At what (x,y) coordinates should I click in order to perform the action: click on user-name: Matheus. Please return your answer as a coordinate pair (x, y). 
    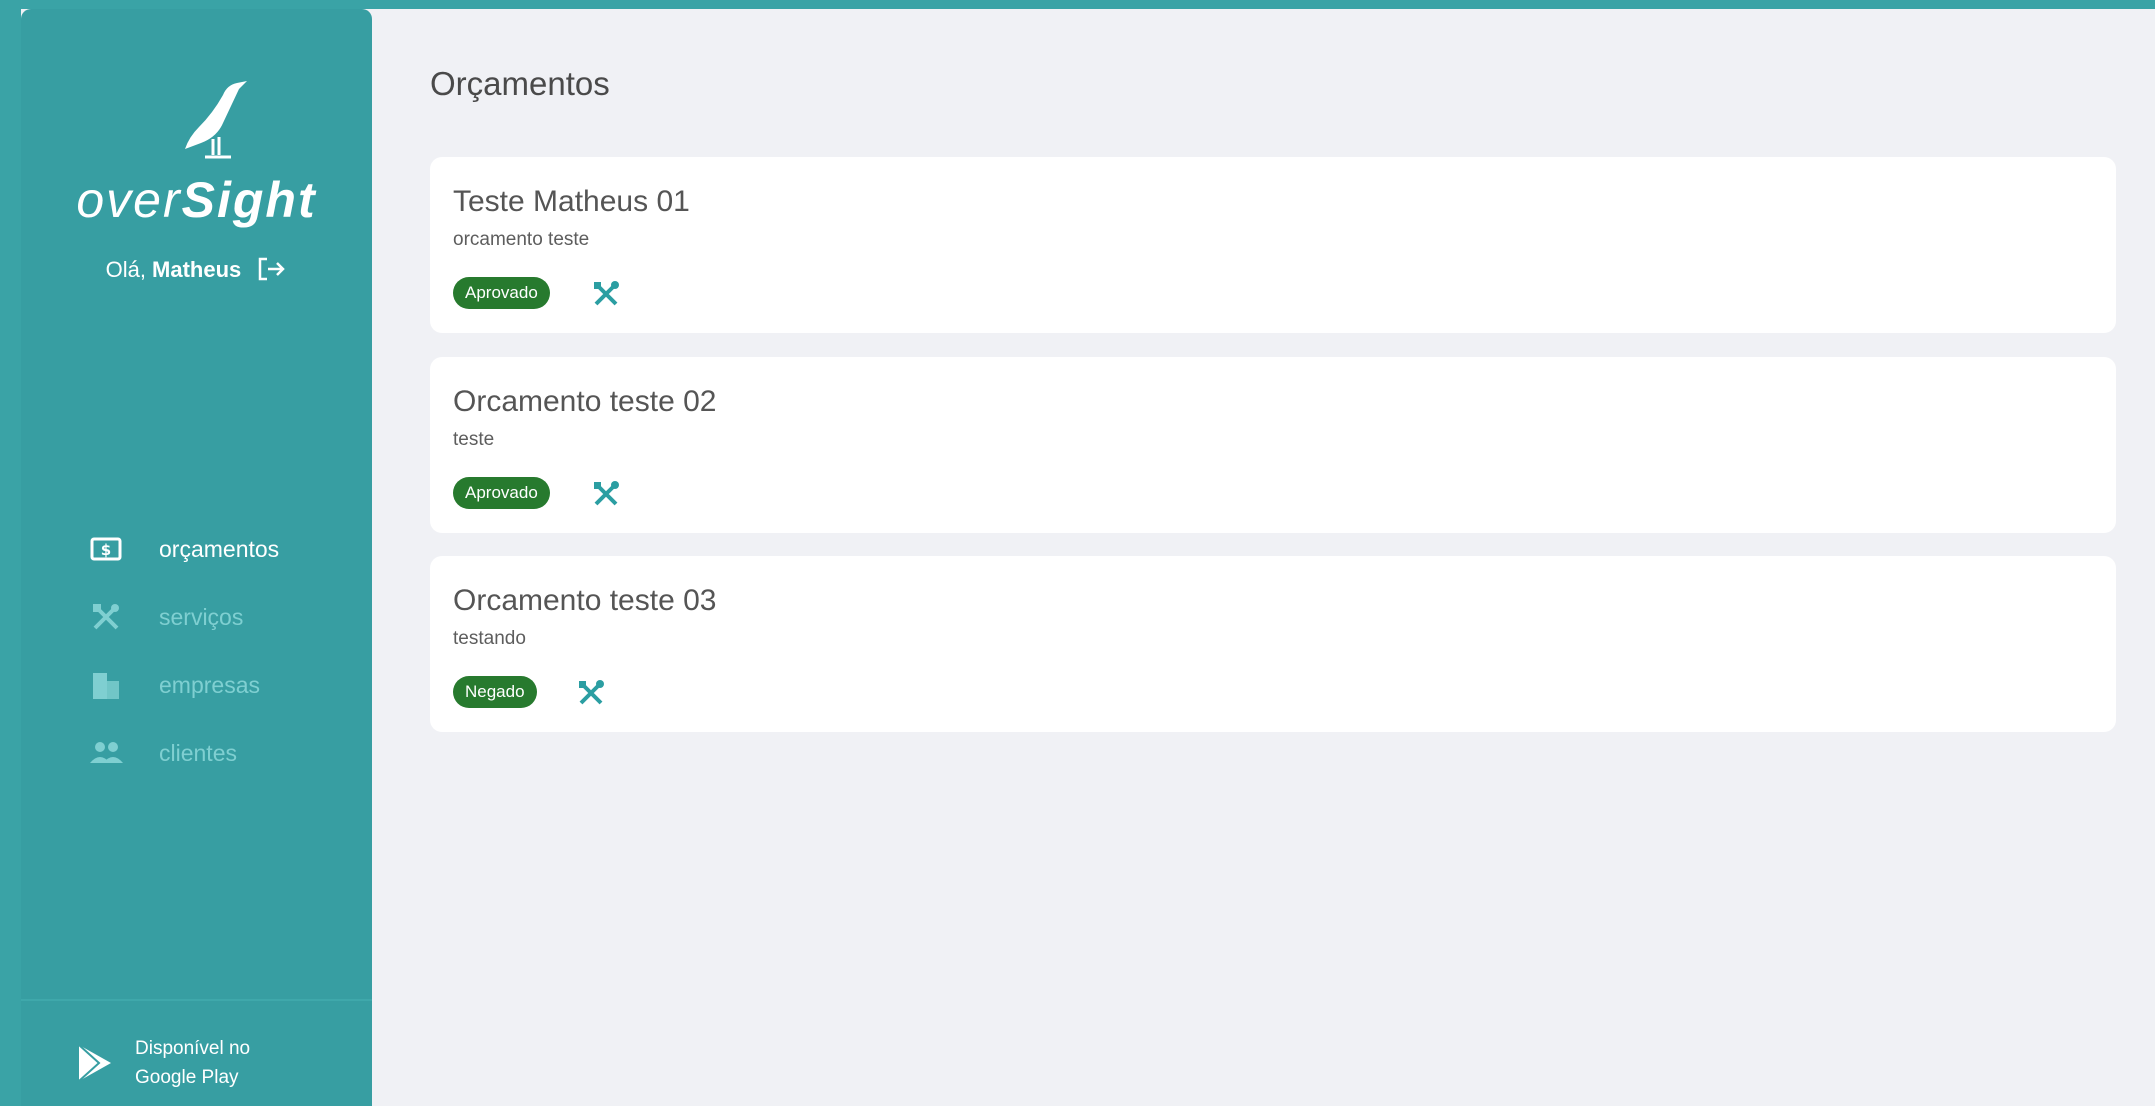
    Looking at the image, I should click on (197, 269).